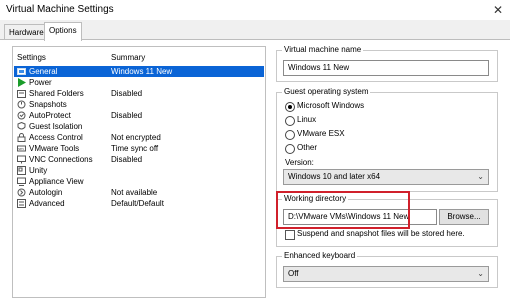  Describe the element at coordinates (21, 93) in the screenshot. I see `shared-folders-icon` at that location.